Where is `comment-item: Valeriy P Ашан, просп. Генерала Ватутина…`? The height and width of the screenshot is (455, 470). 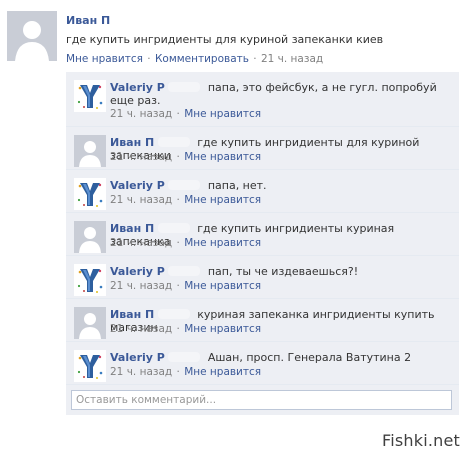
comment-item: Valeriy P Ашан, просп. Генерала Ватутина… is located at coordinates (262, 363).